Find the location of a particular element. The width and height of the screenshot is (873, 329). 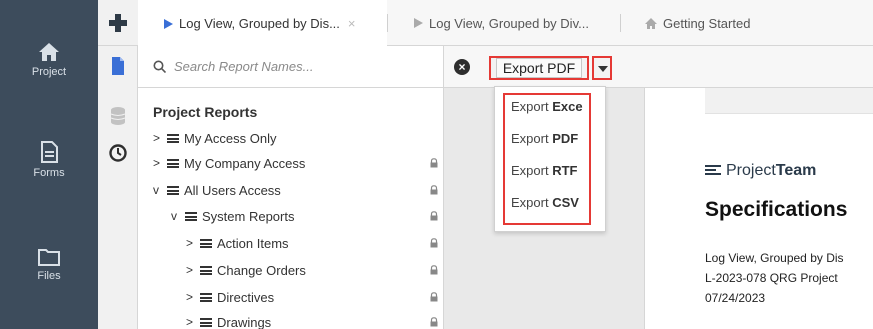

tree-item-drawings: > Drawings is located at coordinates (228, 320).